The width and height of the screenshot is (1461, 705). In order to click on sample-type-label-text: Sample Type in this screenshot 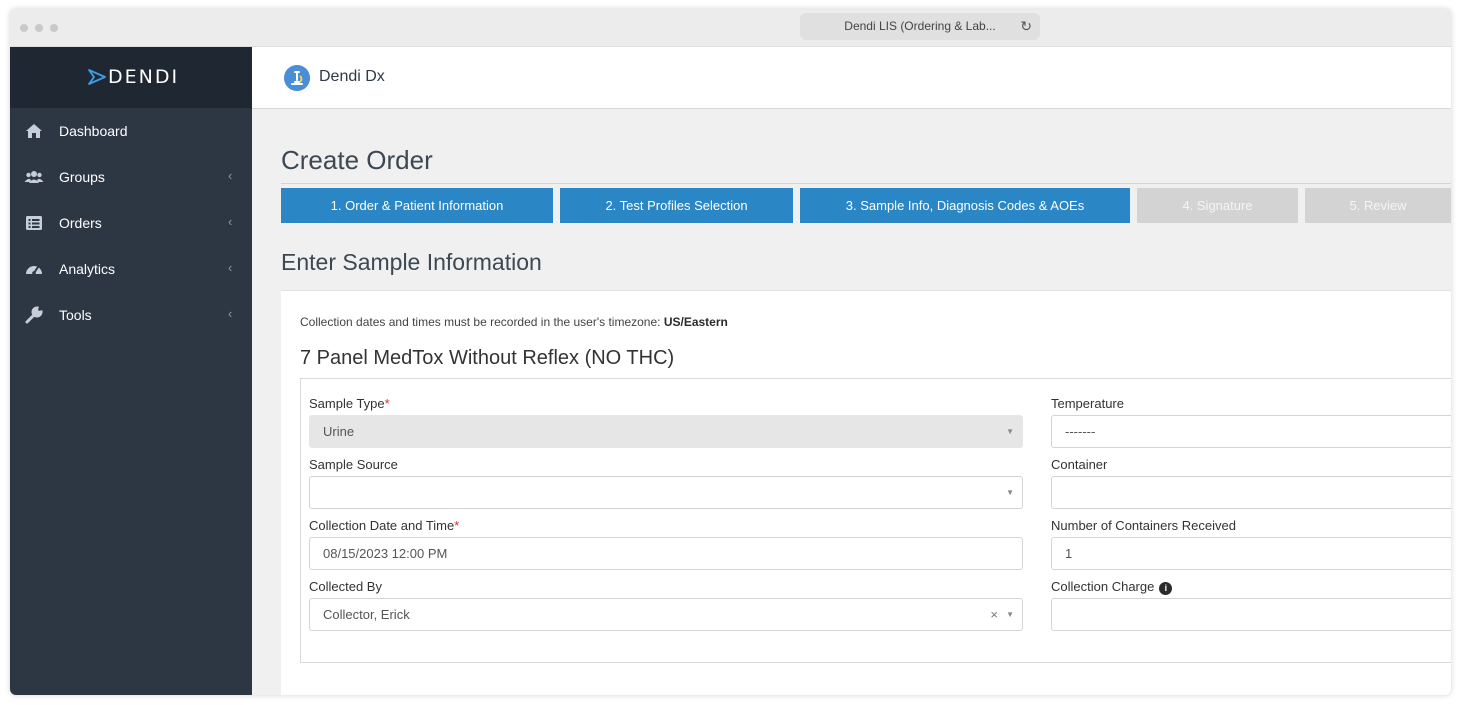, I will do `click(347, 403)`.